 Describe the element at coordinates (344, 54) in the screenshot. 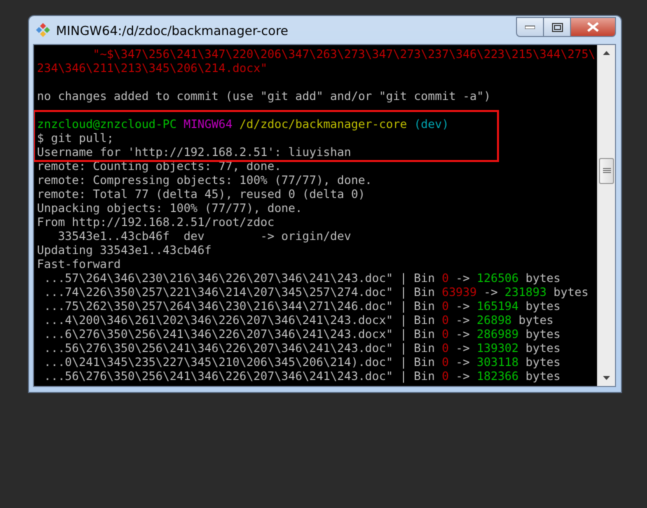

I see `error-text: "~$\347\256\241\347\220\206\347\263\273\347\273\237\346\223\215\344\275\` at that location.